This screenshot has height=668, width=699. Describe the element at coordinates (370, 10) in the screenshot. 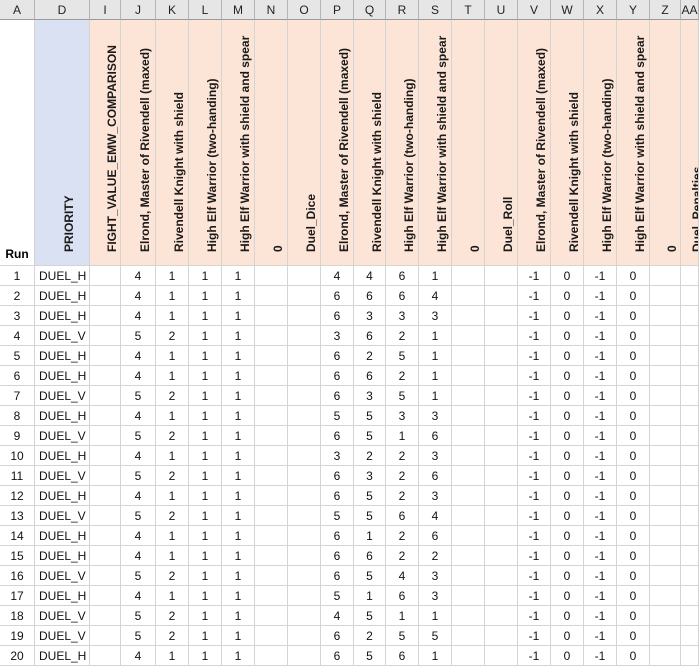

I see `column-header-q: Q` at that location.